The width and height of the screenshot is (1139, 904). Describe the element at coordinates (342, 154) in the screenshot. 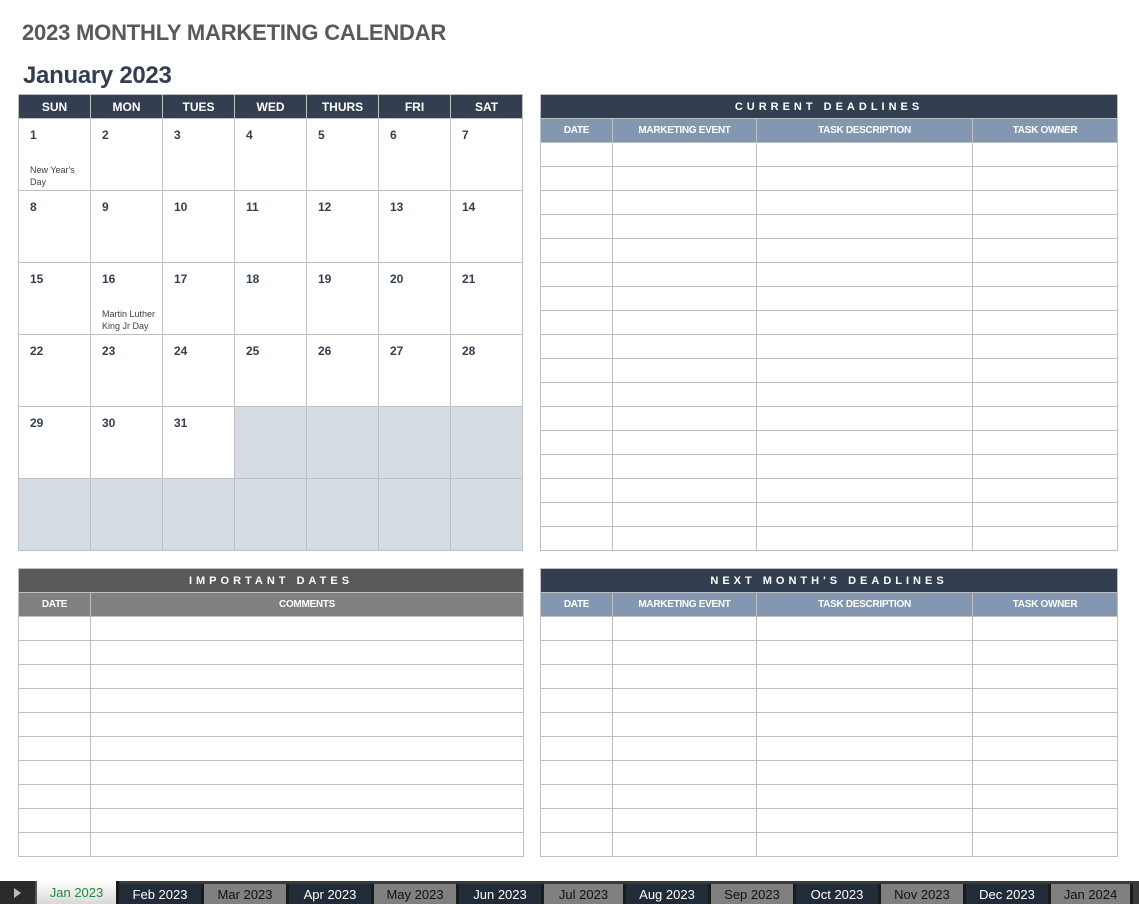

I see `day-cell: 5` at that location.